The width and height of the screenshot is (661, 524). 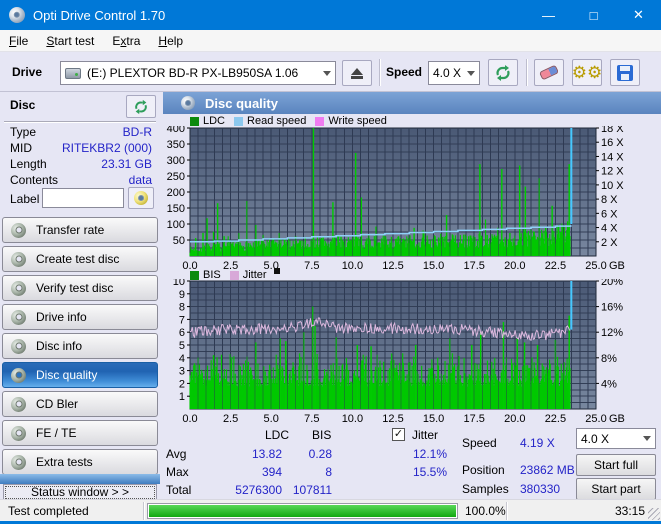 What do you see at coordinates (312, 490) in the screenshot?
I see `total-bis-value: 107811` at bounding box center [312, 490].